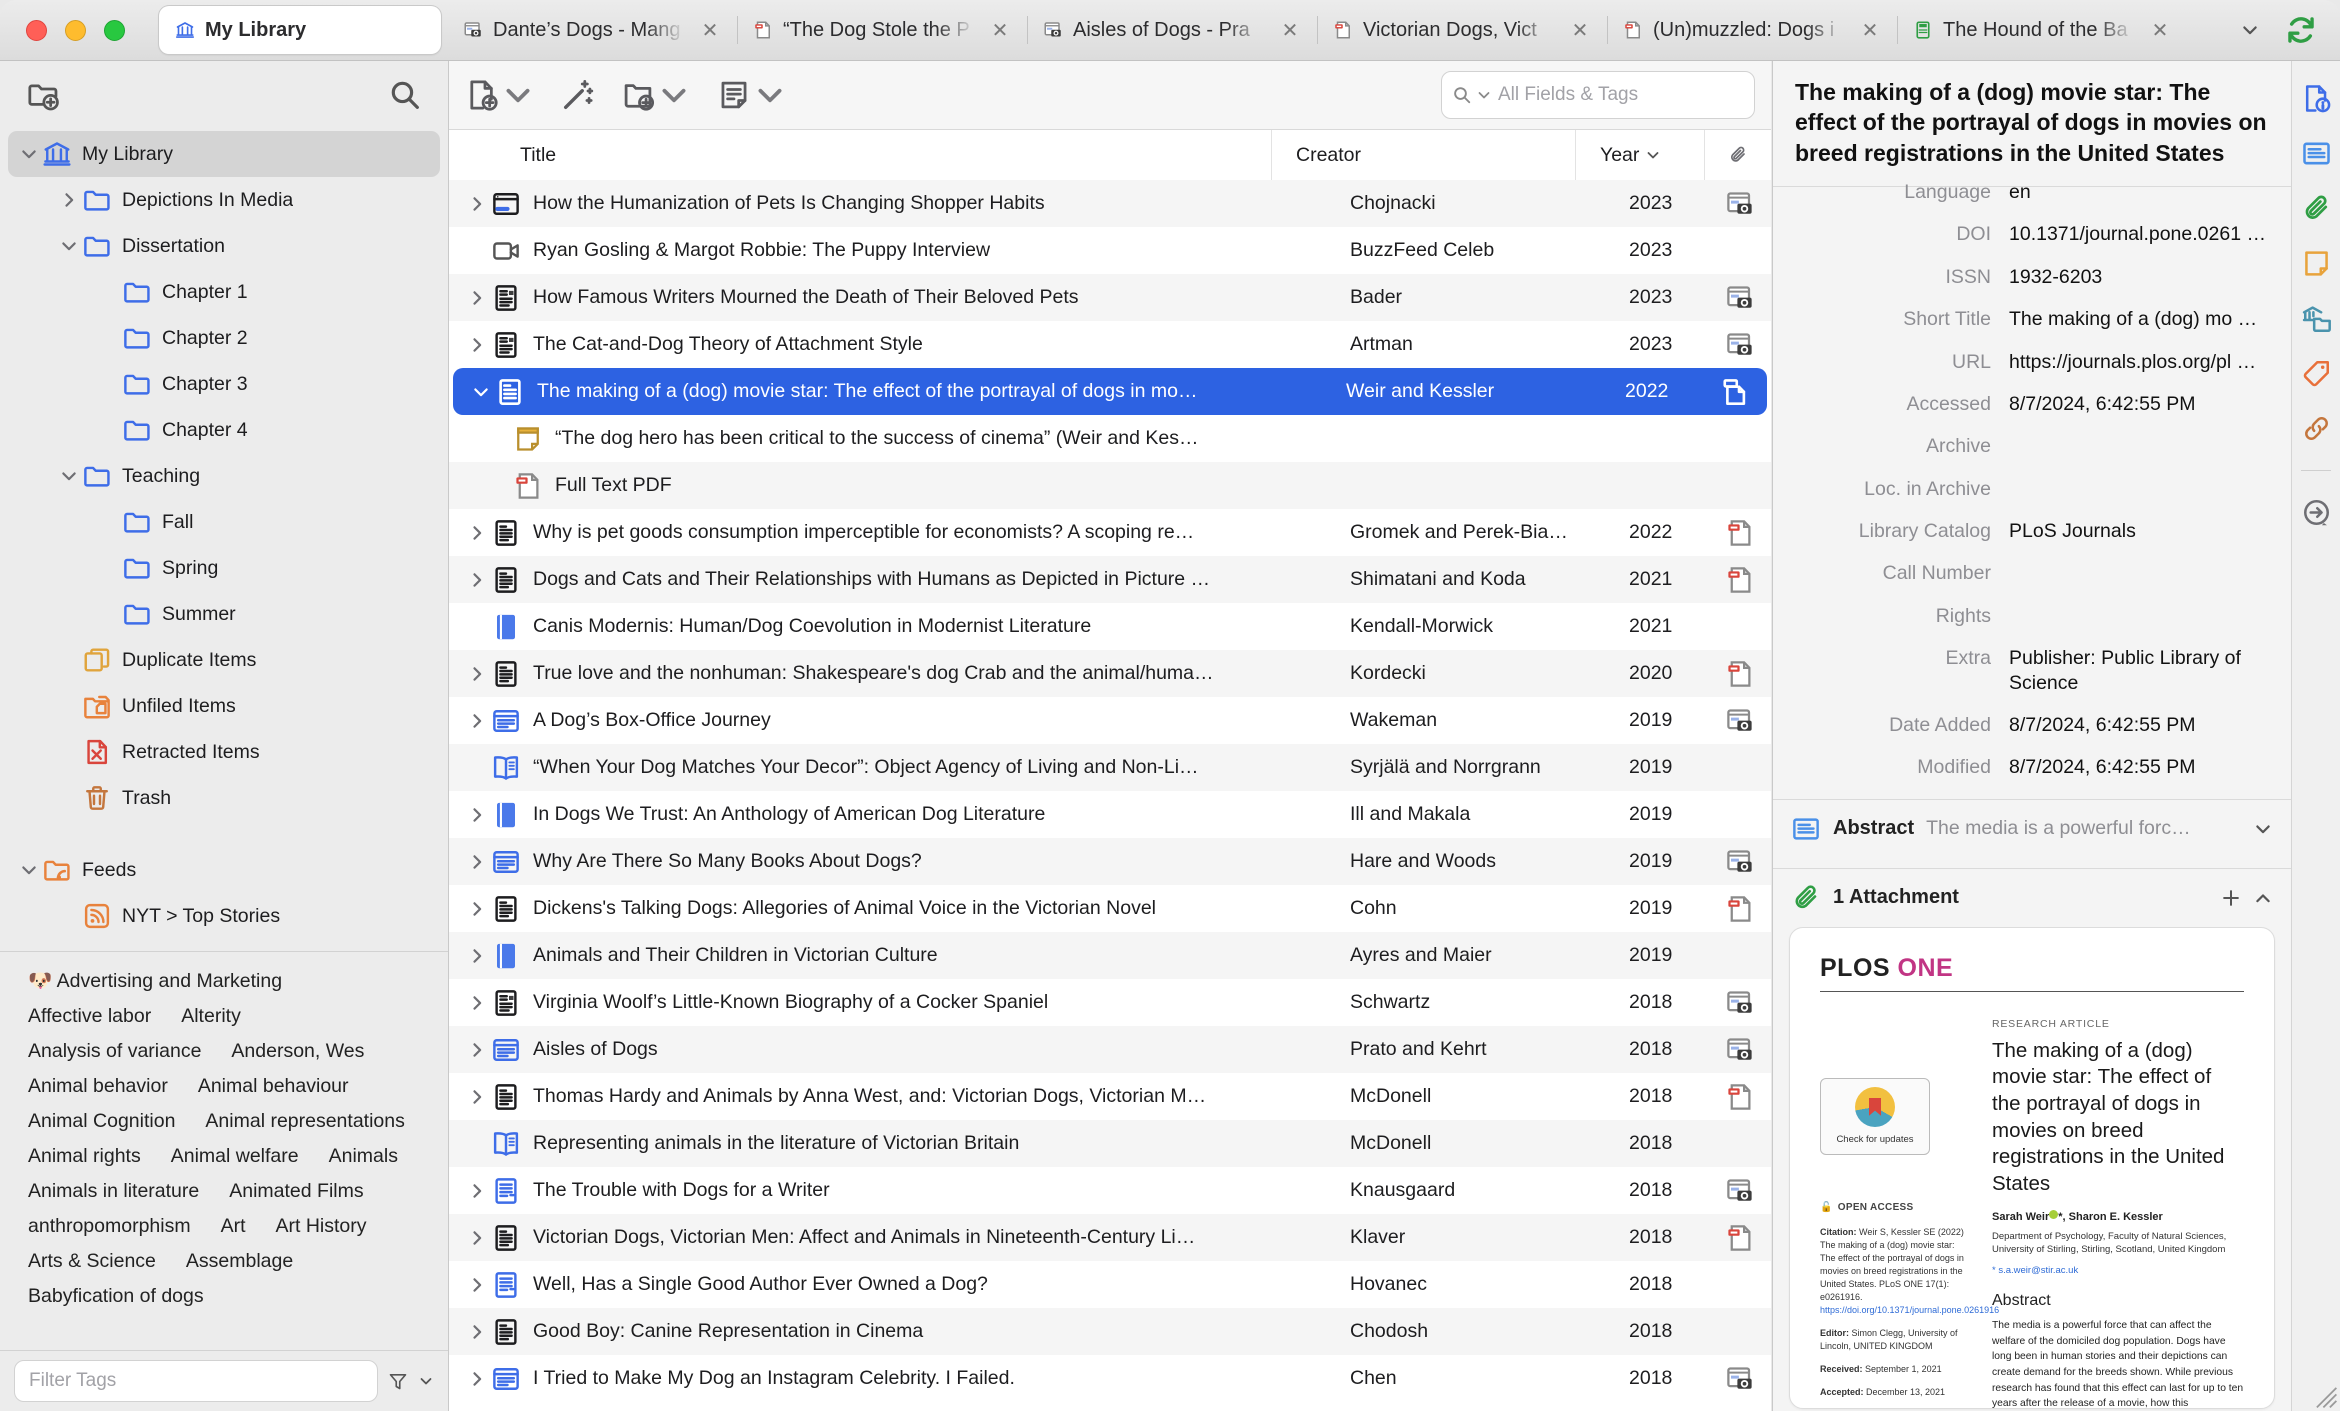 This screenshot has height=1411, width=2340. I want to click on field-row-accessed: Accessed 8/7/2024, 6:42:55 PM, so click(2032, 404).